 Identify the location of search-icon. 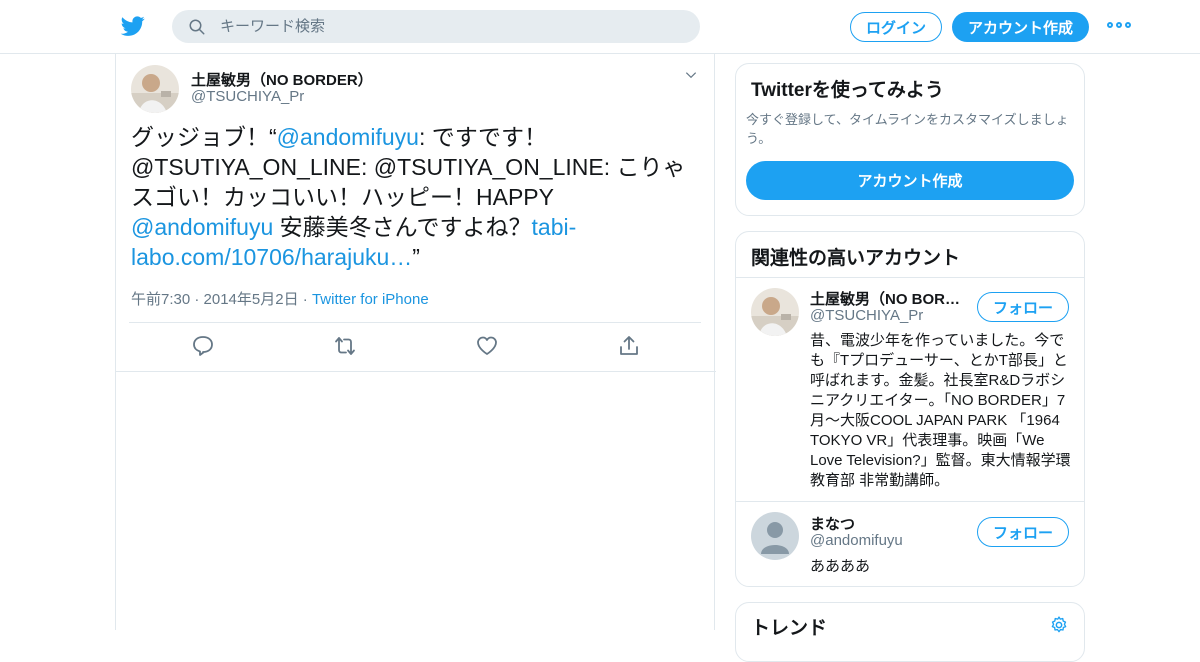
(197, 26).